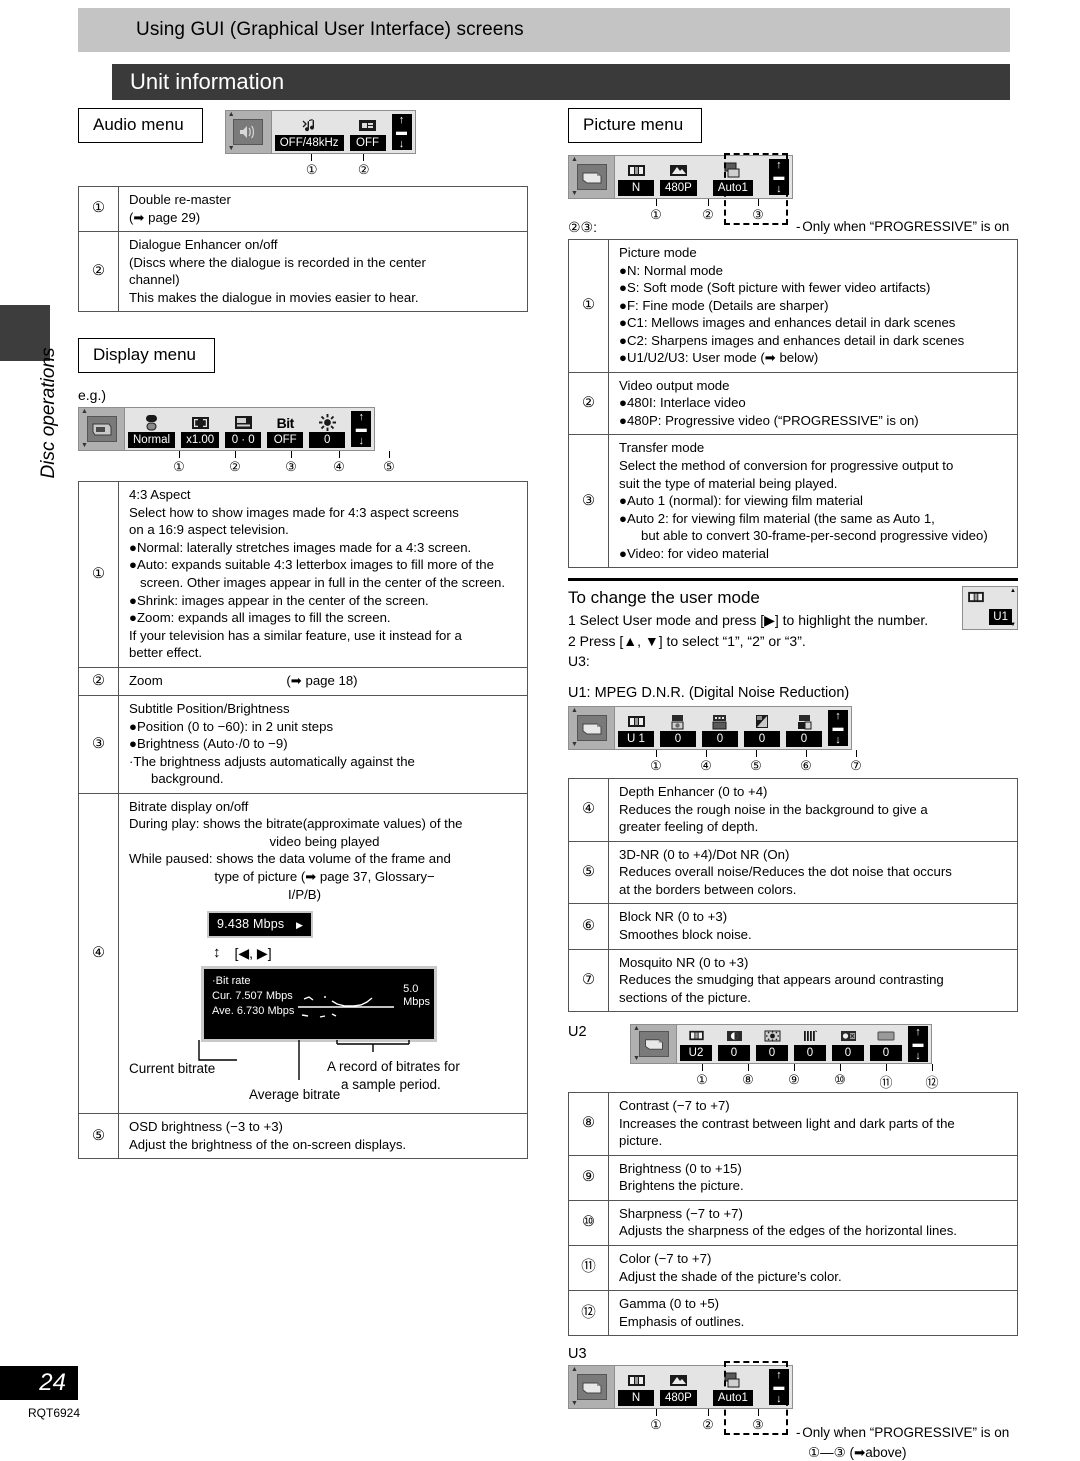  I want to click on row-line: Adjust the shade of the picture’s color., so click(730, 1276).